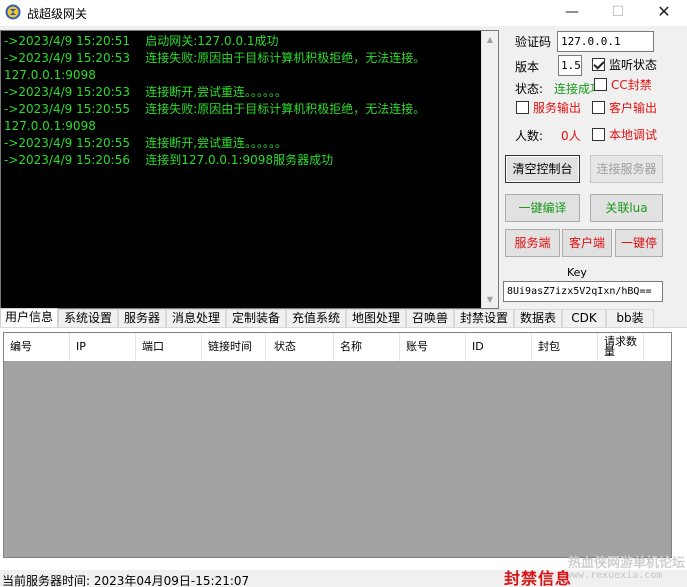 The height and width of the screenshot is (587, 687). What do you see at coordinates (639, 243) in the screenshot?
I see `one-click-stop-button: 一键停` at bounding box center [639, 243].